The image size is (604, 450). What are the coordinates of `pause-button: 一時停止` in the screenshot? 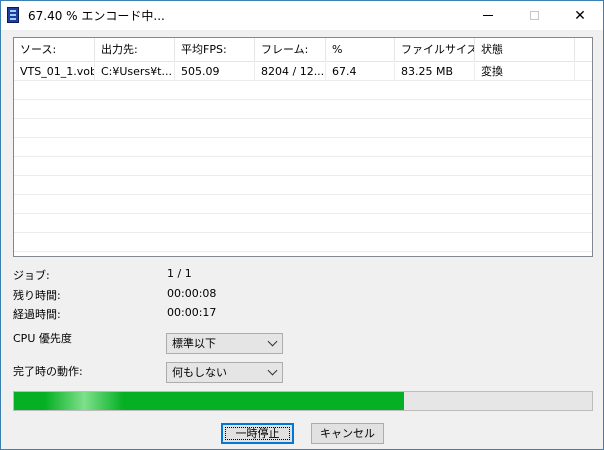 It's located at (257, 433).